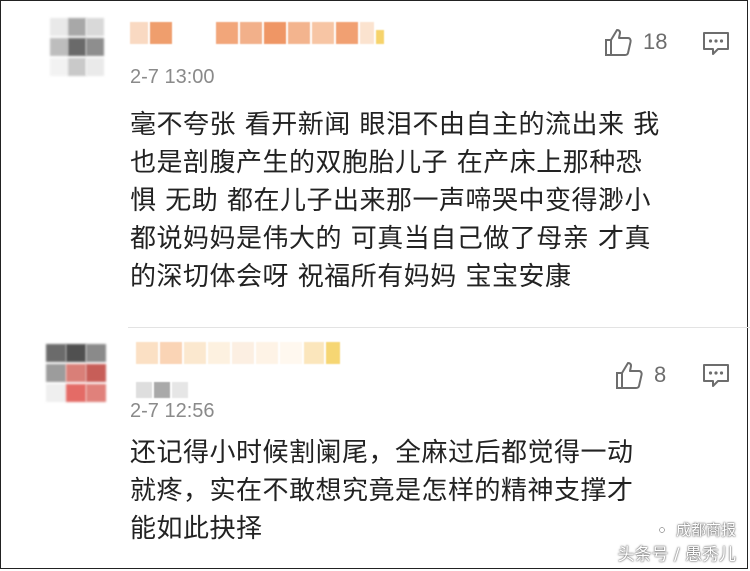 This screenshot has width=750, height=571. I want to click on comment-text-line: 毫不夸张 看开新闻 眼泪不由自主的流出来 我, so click(395, 125).